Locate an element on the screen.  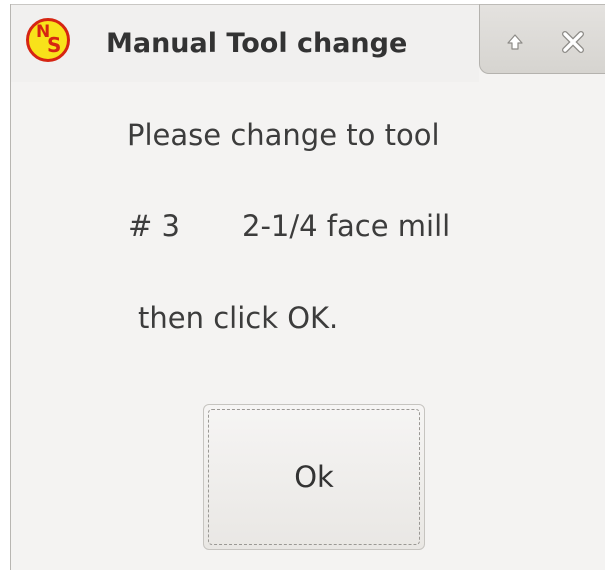
close-button is located at coordinates (573, 42).